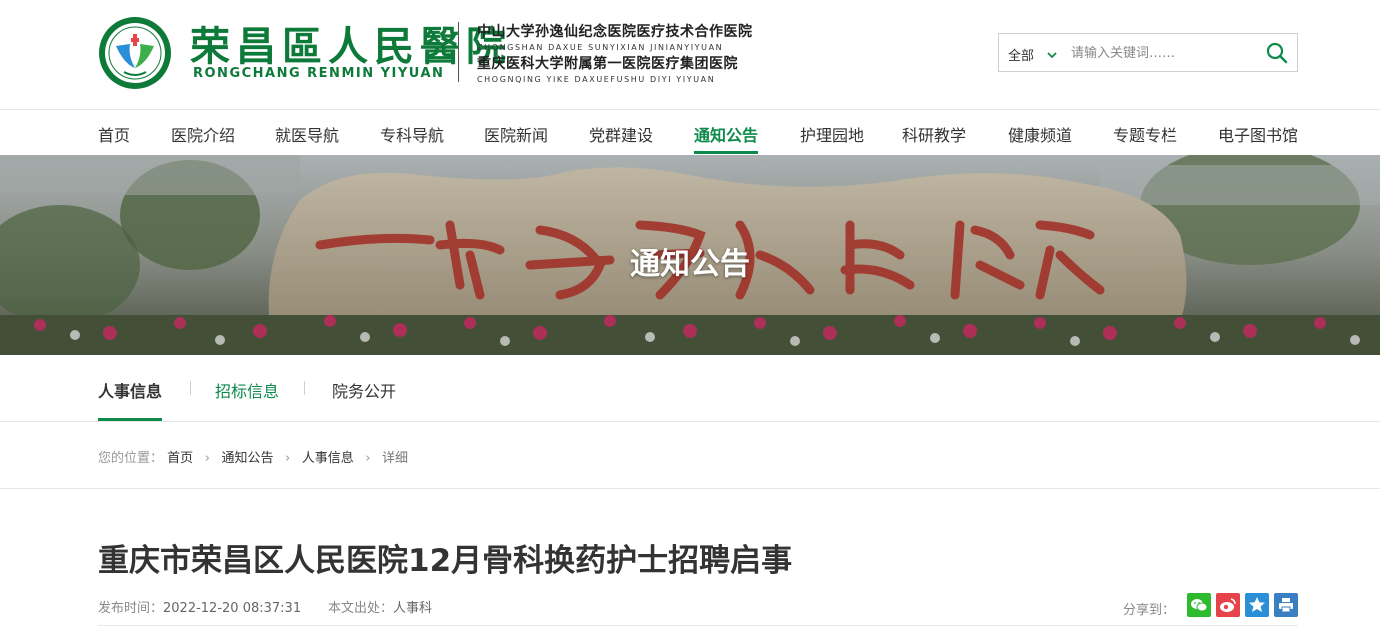 The image size is (1380, 629). I want to click on tab-bidding-info: 招标信息, so click(247, 390).